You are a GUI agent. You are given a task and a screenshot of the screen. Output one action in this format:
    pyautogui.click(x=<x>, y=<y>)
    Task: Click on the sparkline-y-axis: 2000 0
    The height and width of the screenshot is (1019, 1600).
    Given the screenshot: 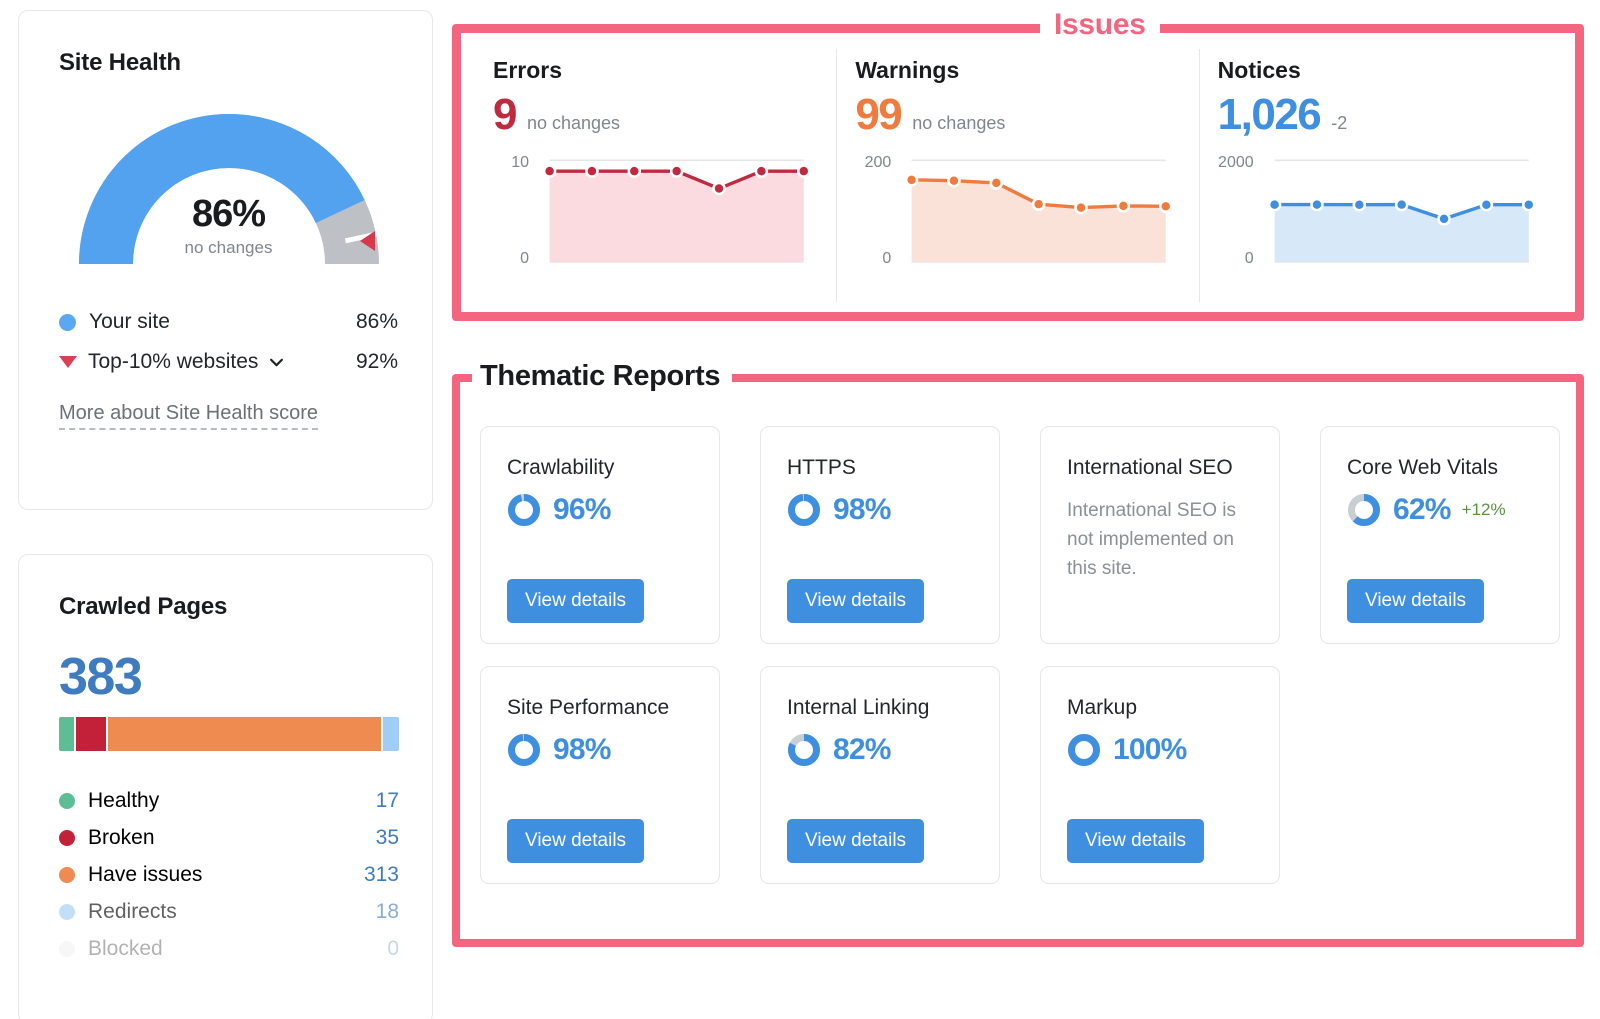 What is the action you would take?
    pyautogui.click(x=1241, y=210)
    